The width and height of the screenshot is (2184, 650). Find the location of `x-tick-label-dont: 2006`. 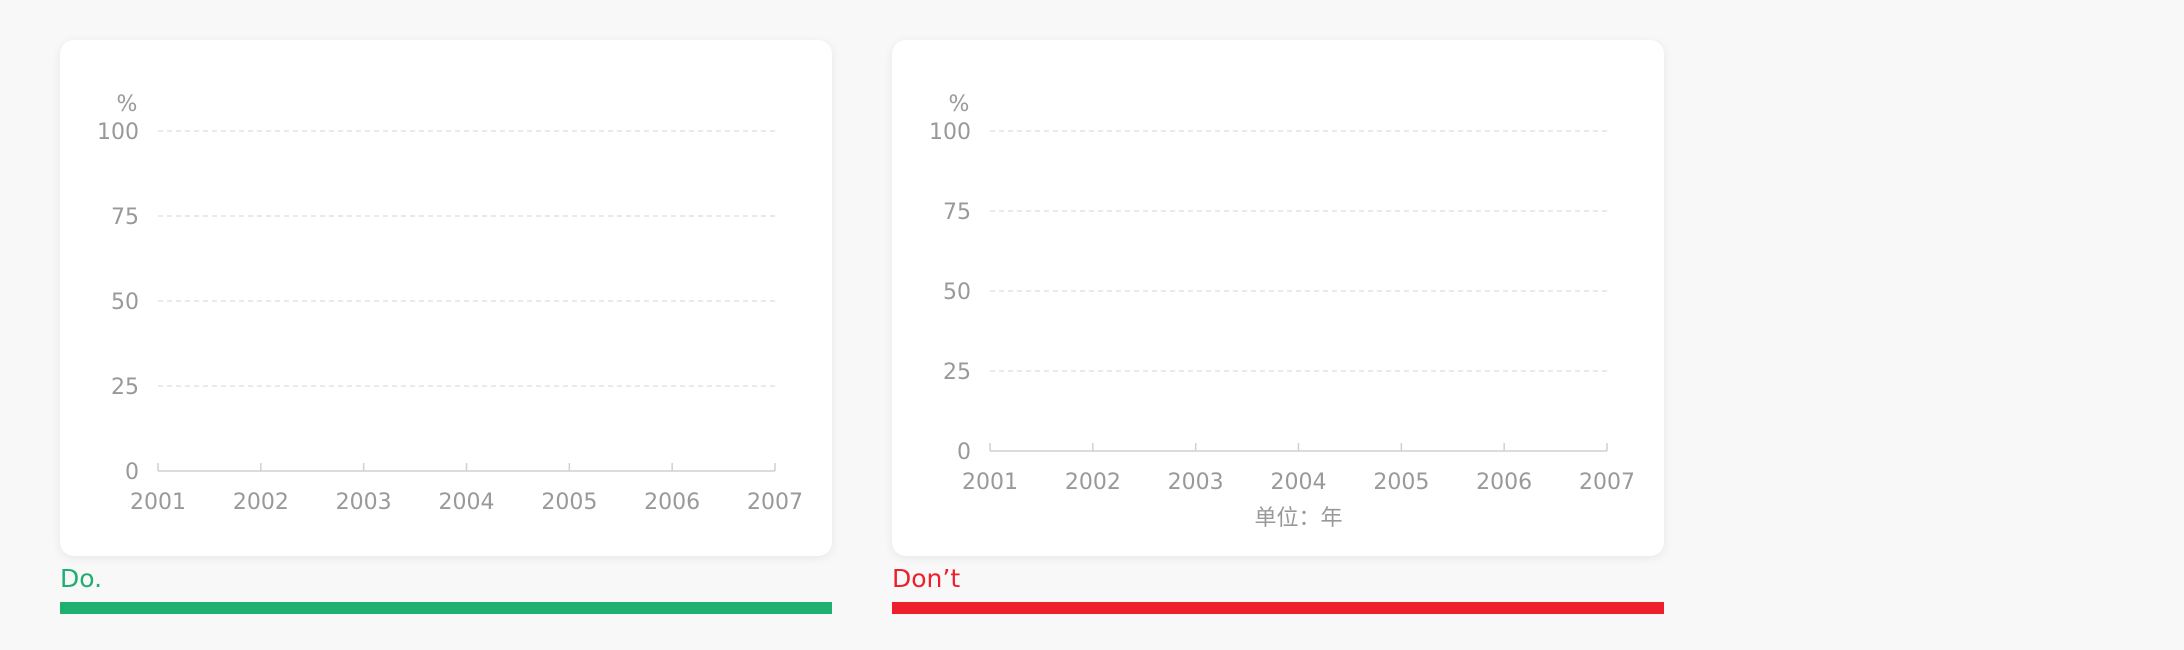

x-tick-label-dont: 2006 is located at coordinates (1504, 482).